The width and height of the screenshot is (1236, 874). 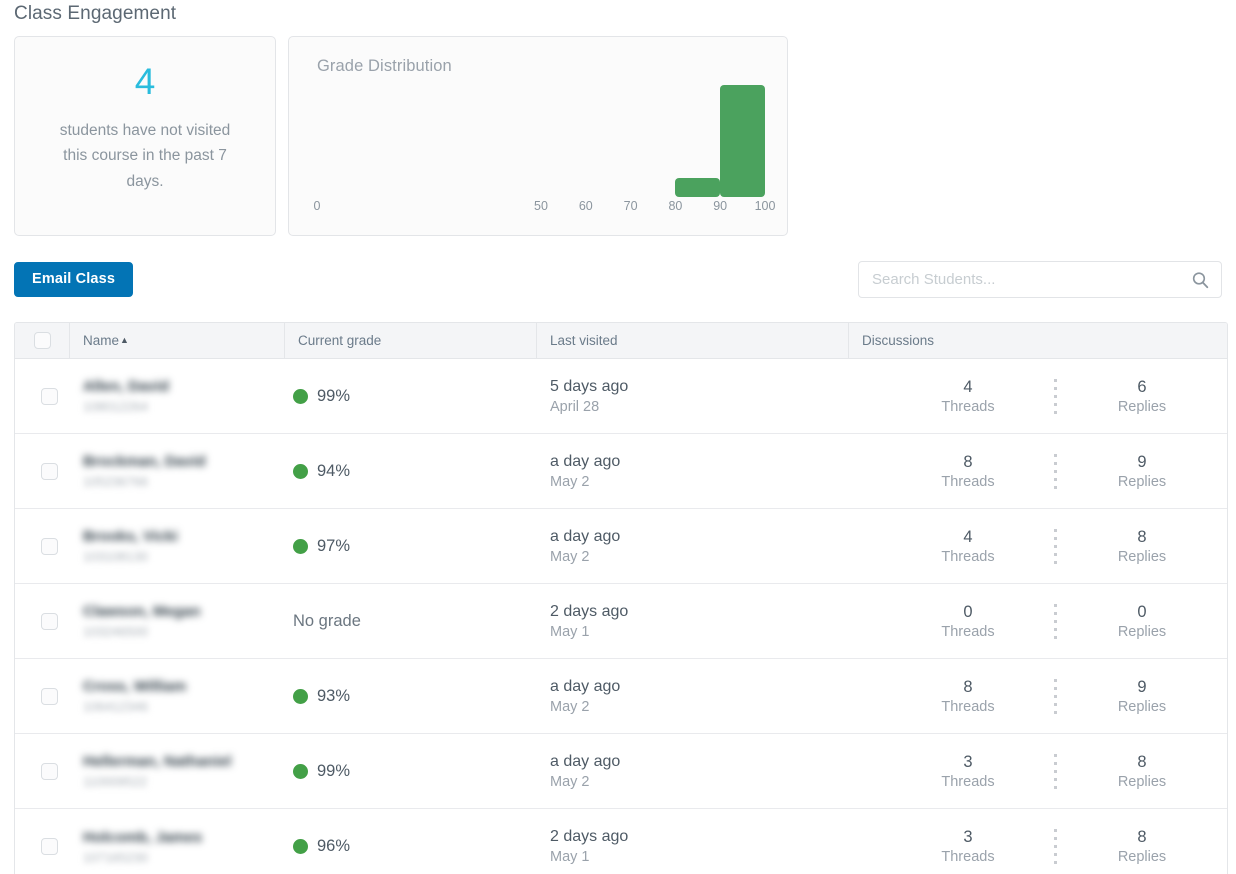 What do you see at coordinates (575, 406) in the screenshot?
I see `last-visited-date: April 28` at bounding box center [575, 406].